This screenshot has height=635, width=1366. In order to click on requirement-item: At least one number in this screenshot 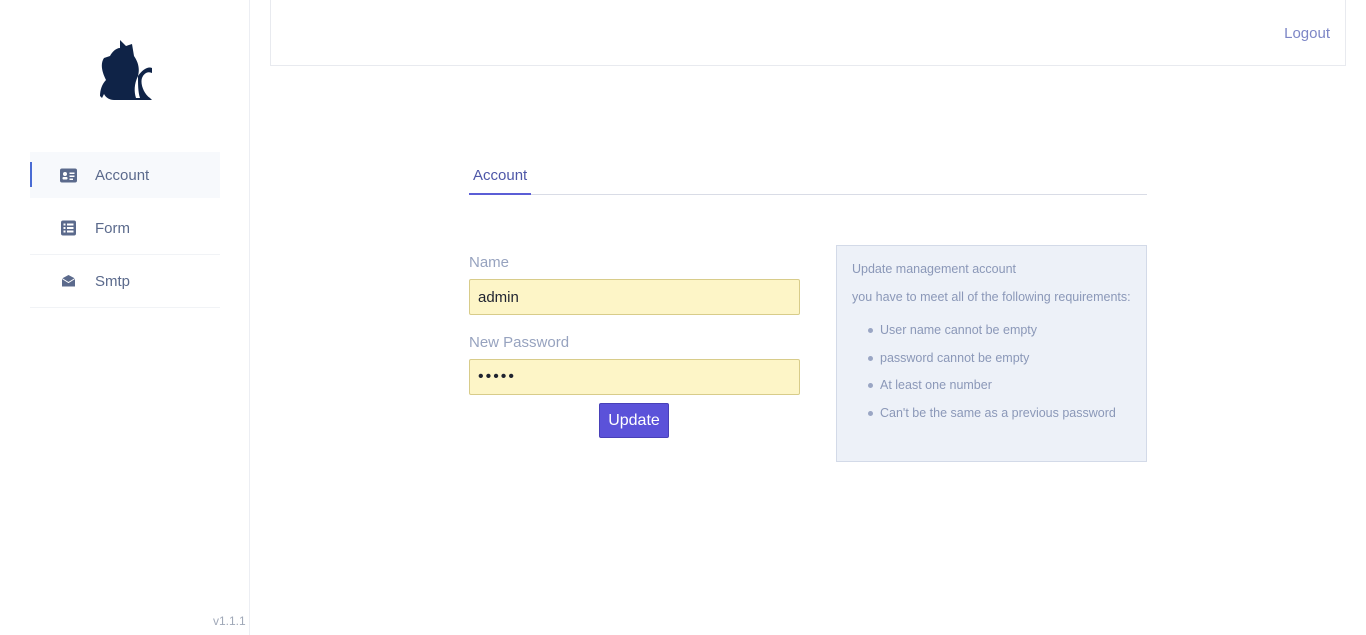, I will do `click(999, 390)`.